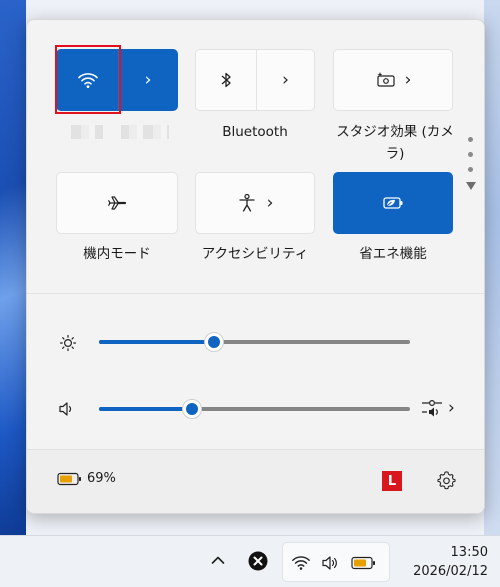 The image size is (500, 587). I want to click on gear-icon, so click(447, 481).